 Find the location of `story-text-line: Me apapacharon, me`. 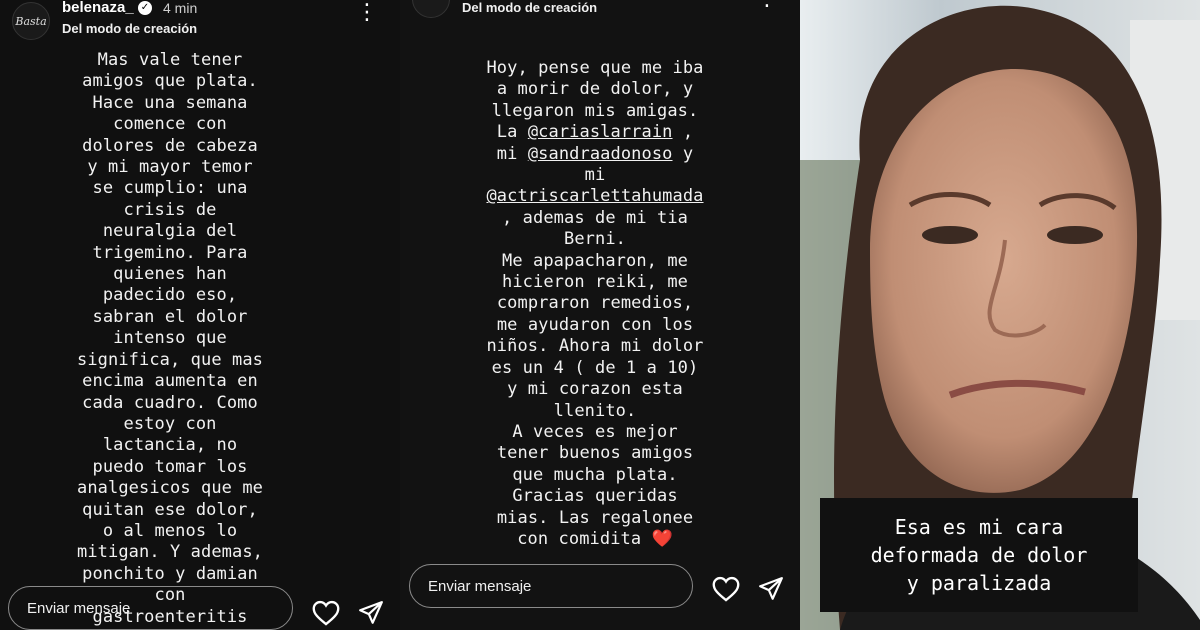

story-text-line: Me apapacharon, me is located at coordinates (595, 260).